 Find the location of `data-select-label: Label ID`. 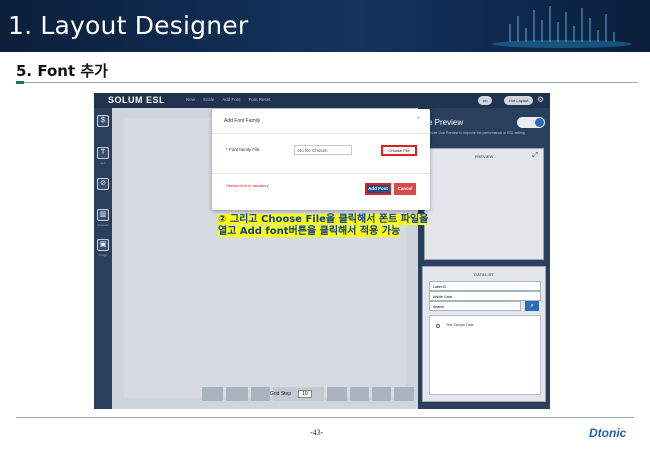

data-select-label: Label ID is located at coordinates (485, 286).